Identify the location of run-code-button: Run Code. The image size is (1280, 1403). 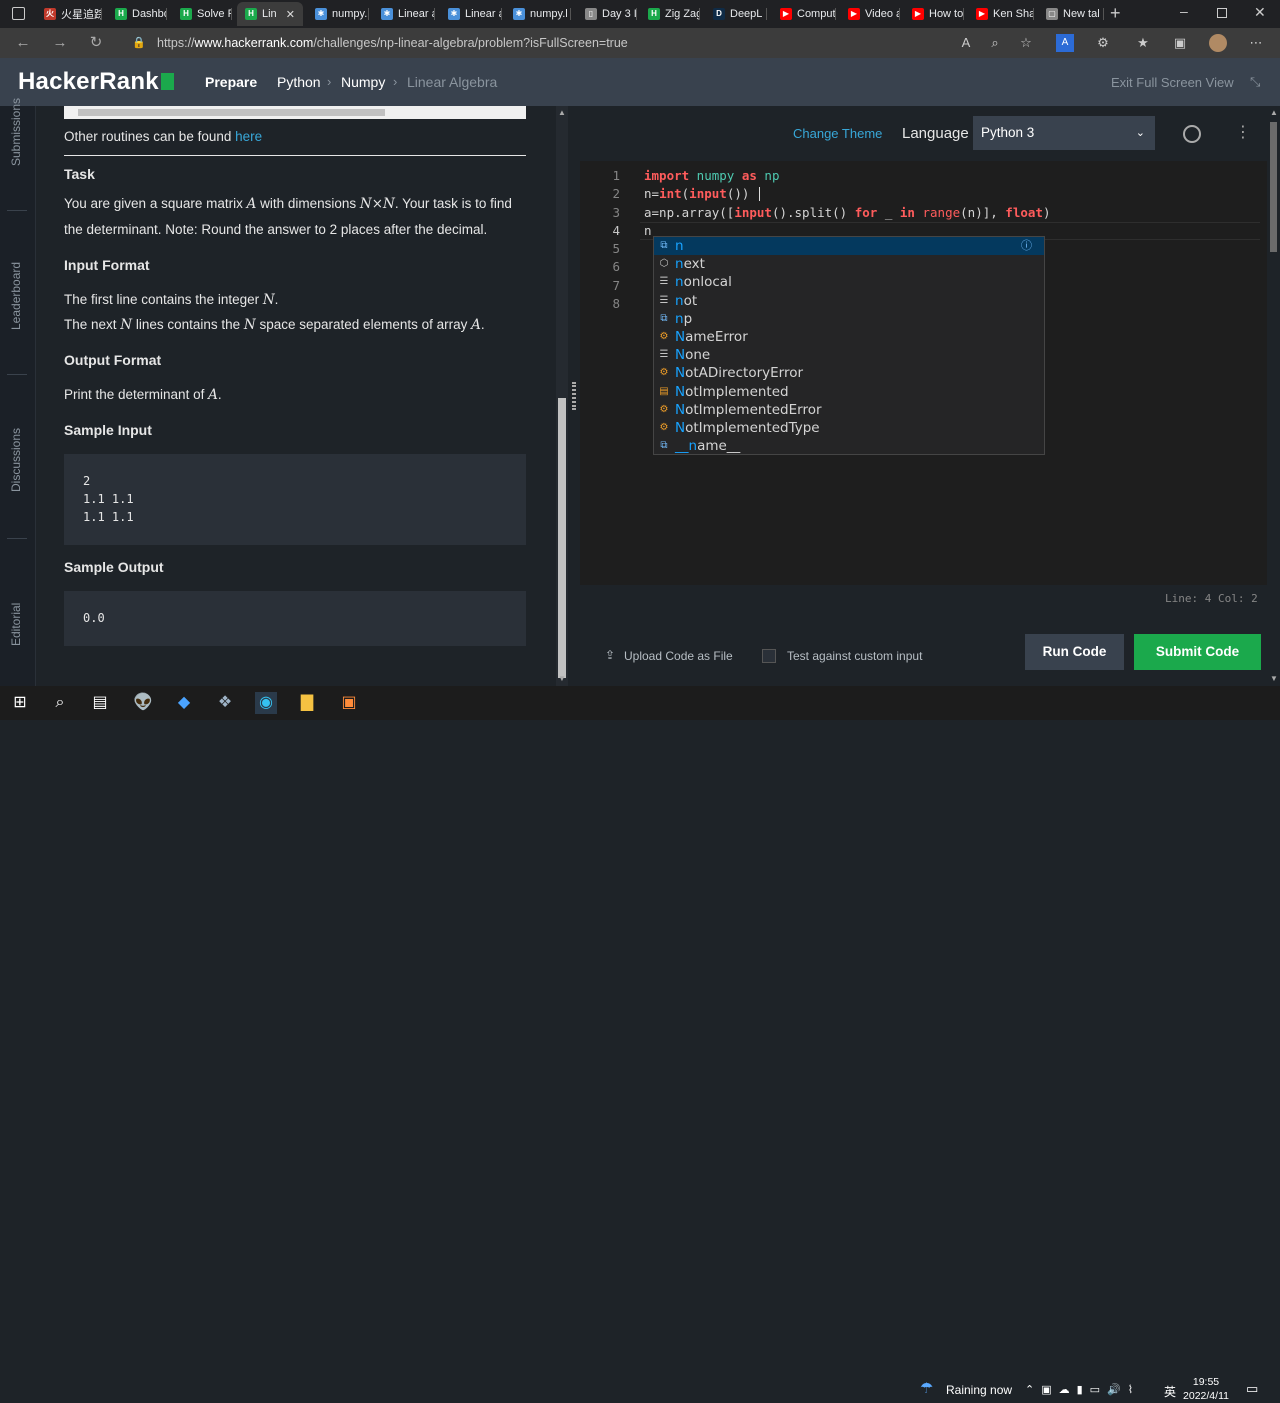
(1074, 652).